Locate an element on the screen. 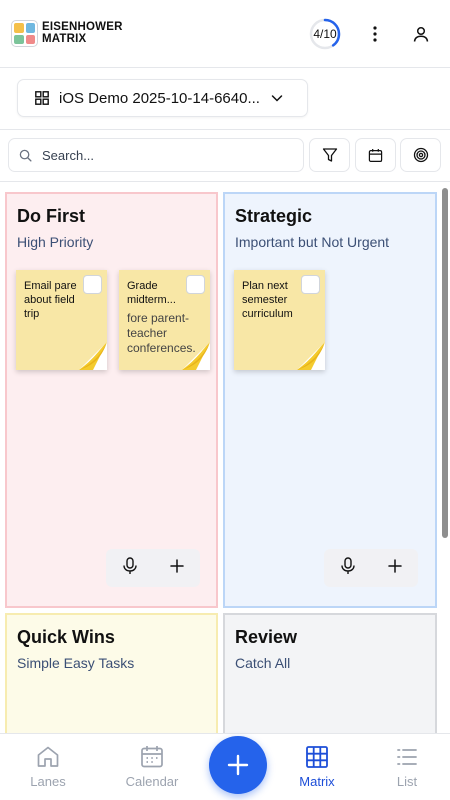  calendar-filter-button is located at coordinates (375, 155).